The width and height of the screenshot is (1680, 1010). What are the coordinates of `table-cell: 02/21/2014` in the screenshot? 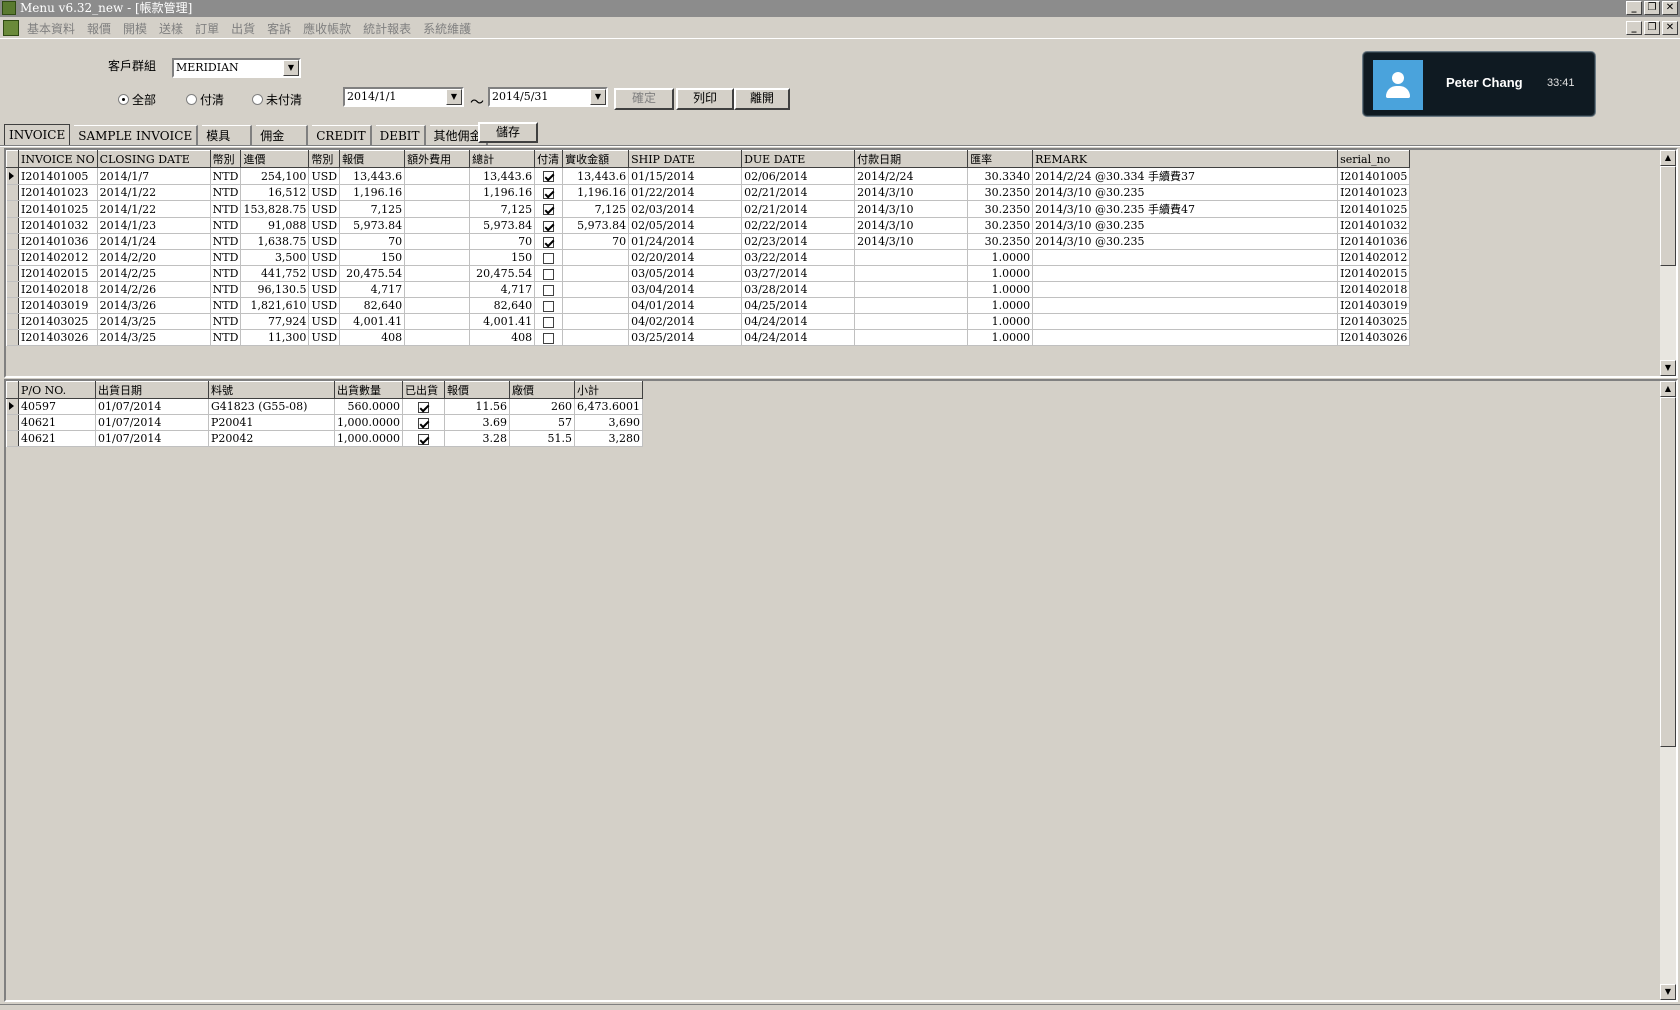 It's located at (798, 209).